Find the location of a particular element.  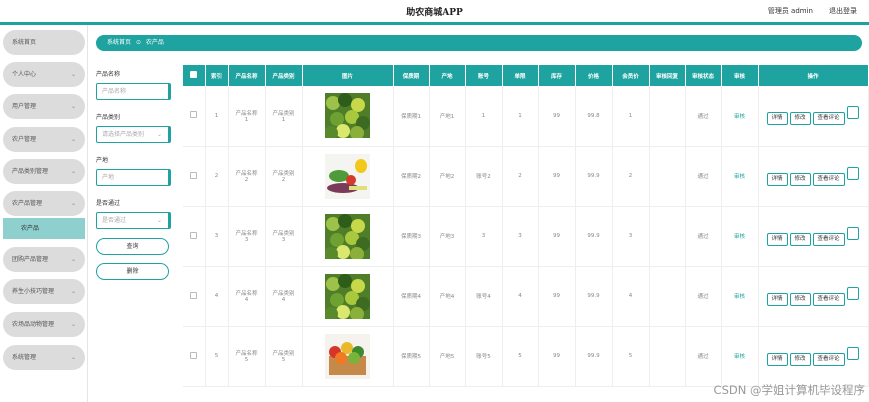

cell-shelf: 保质期3 is located at coordinates (411, 236).